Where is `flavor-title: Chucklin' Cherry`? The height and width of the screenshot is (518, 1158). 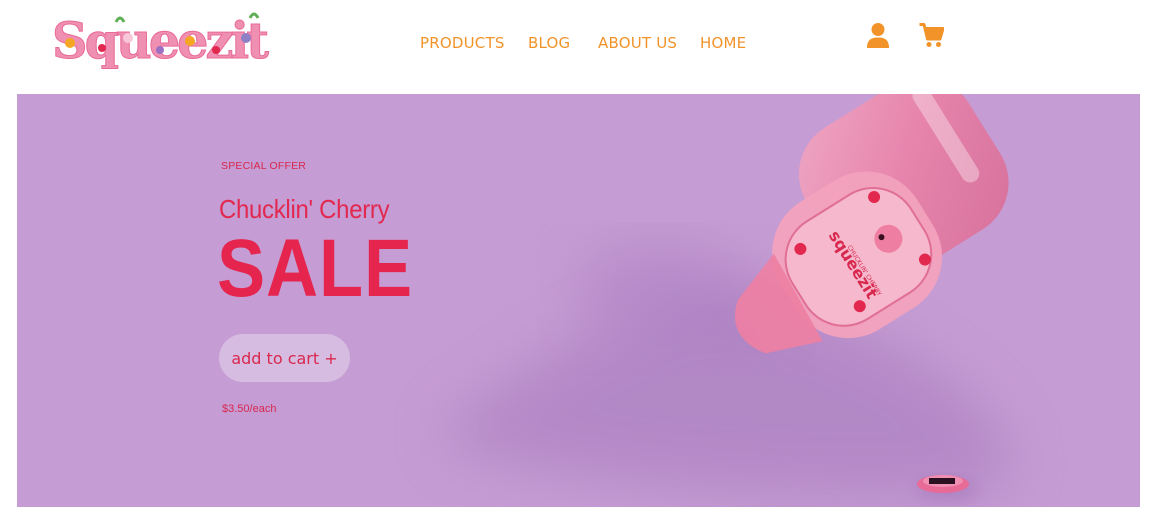 flavor-title: Chucklin' Cherry is located at coordinates (304, 209).